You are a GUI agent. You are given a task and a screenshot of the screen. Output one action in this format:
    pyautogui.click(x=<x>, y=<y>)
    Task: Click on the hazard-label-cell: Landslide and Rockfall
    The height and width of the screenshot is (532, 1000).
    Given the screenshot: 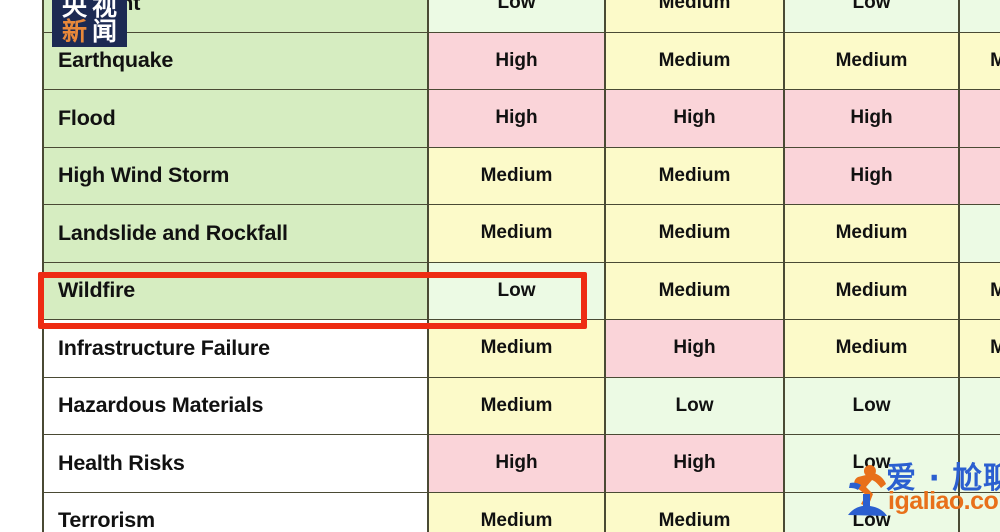 What is the action you would take?
    pyautogui.click(x=235, y=233)
    